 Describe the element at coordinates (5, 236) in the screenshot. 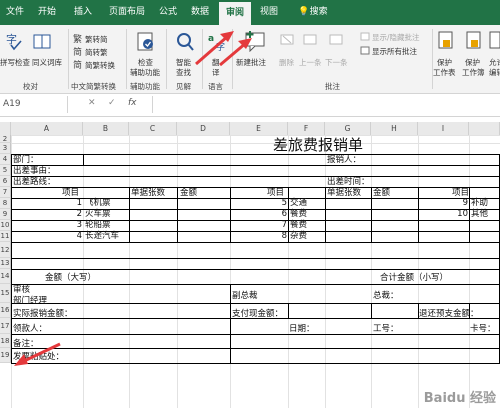

I see `row-header: 11` at that location.